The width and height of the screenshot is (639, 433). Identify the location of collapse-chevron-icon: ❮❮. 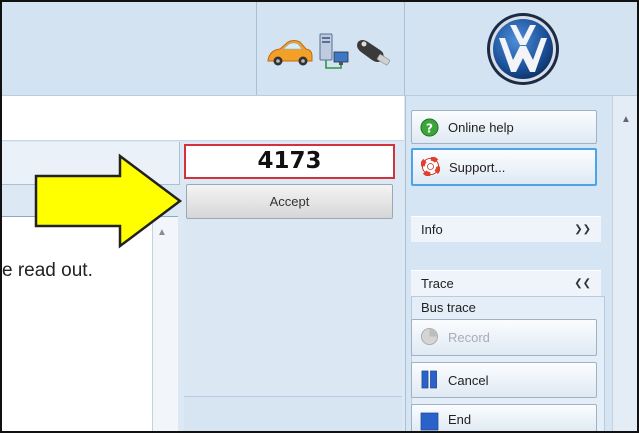
(582, 284).